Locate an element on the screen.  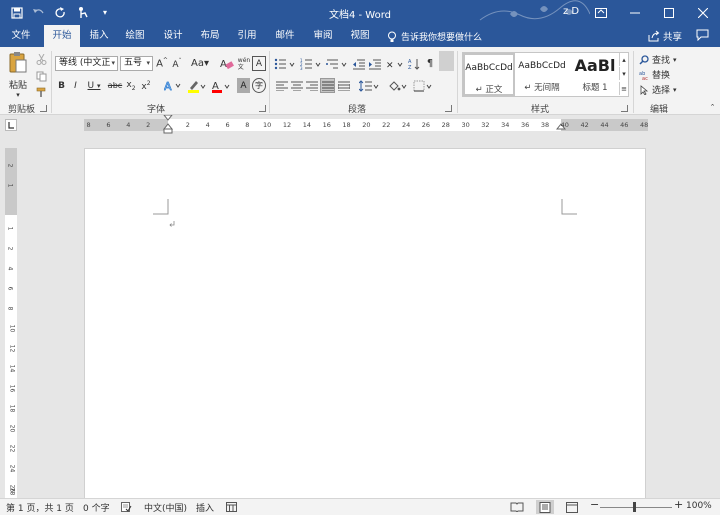
tab-file: 文件 is located at coordinates (21, 36).